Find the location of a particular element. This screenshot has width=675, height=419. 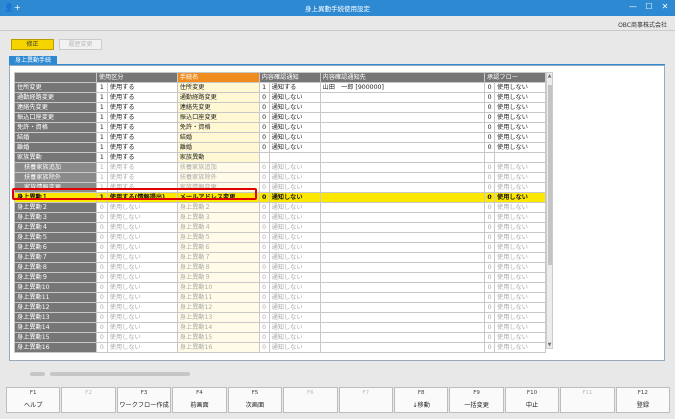

table-row: 身上異動６ 0 使用しない 身上異動６ 0 通知しない 0 使用しない is located at coordinates (280, 247).